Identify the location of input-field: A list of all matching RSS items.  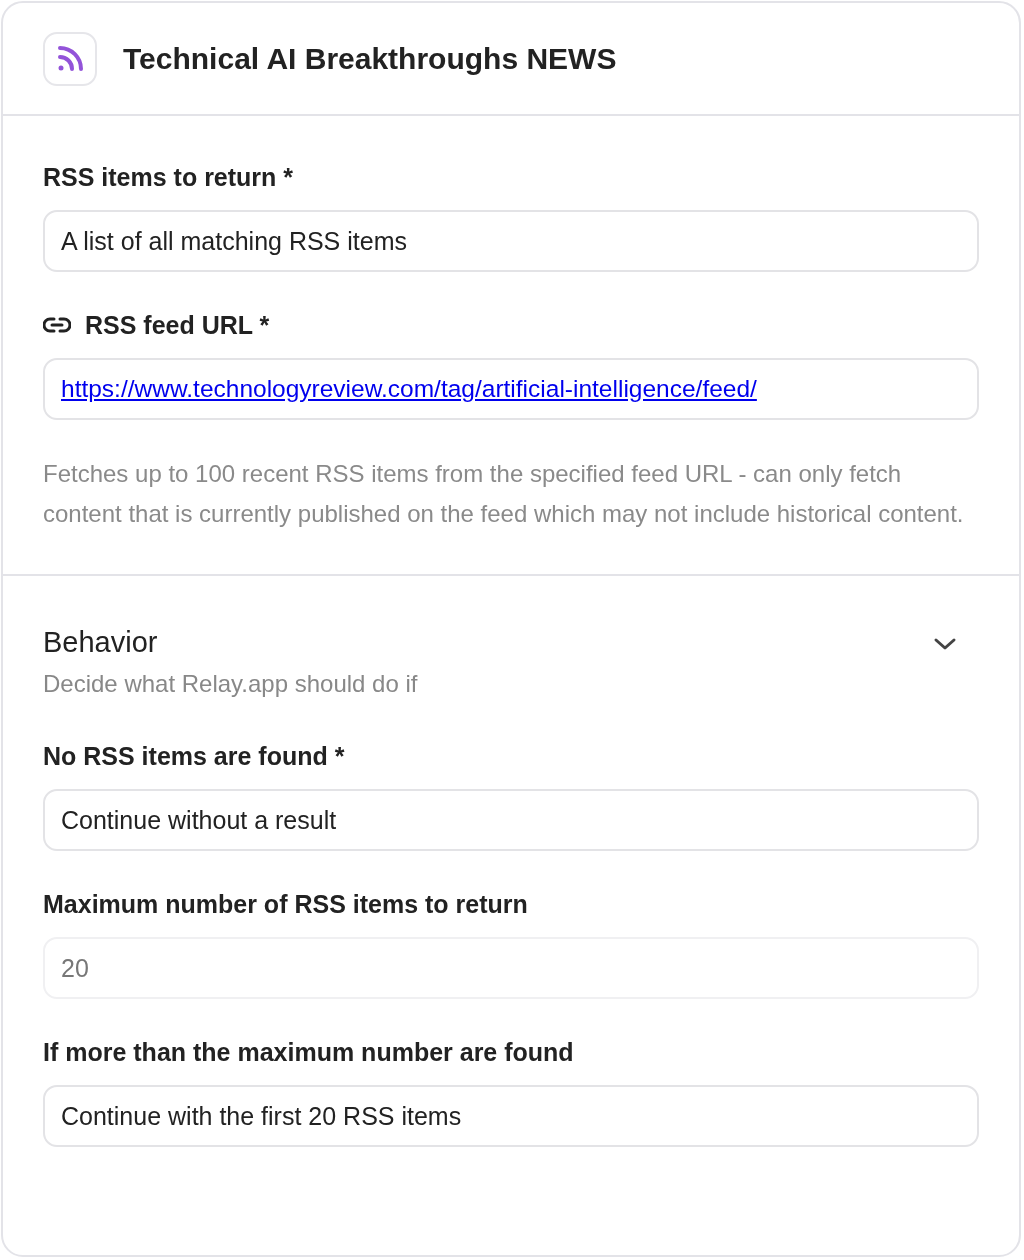
(511, 241).